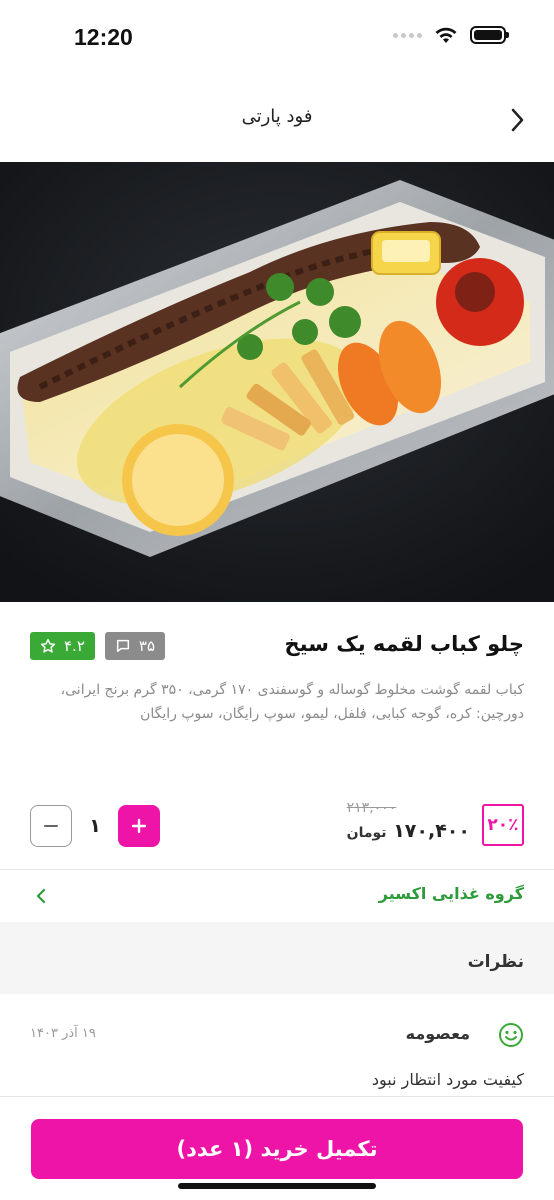 The width and height of the screenshot is (554, 1200). Describe the element at coordinates (62, 646) in the screenshot. I see `rating-badge: ۴.۲` at that location.